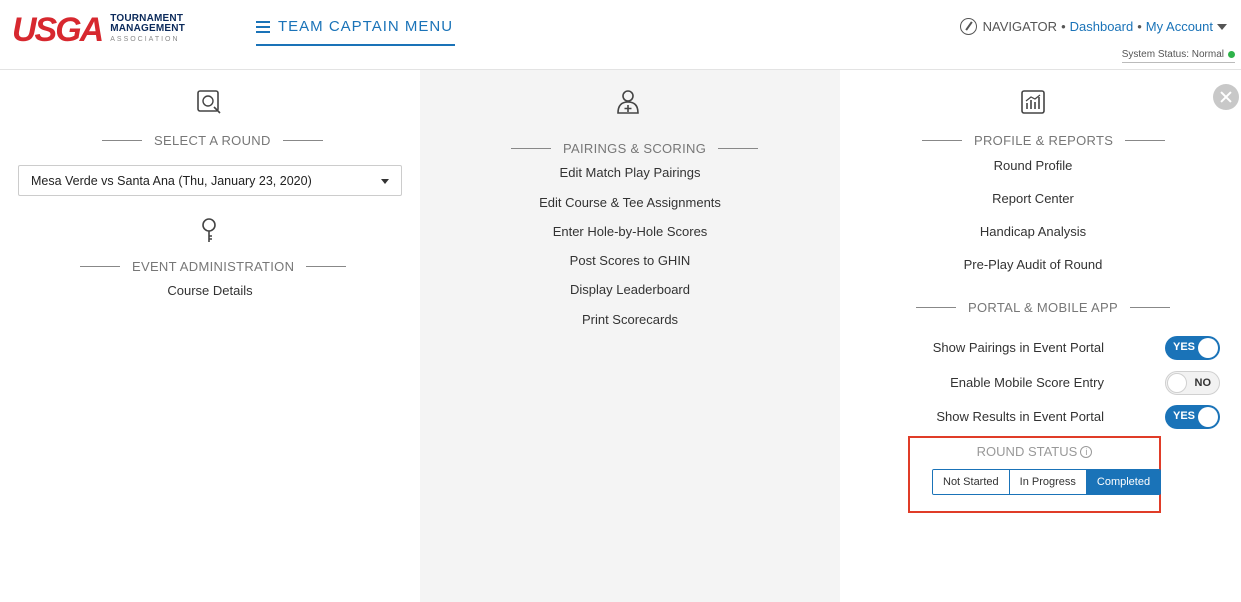 The height and width of the screenshot is (602, 1241). I want to click on display-leaderboard-link: Display Leaderboard, so click(630, 289).